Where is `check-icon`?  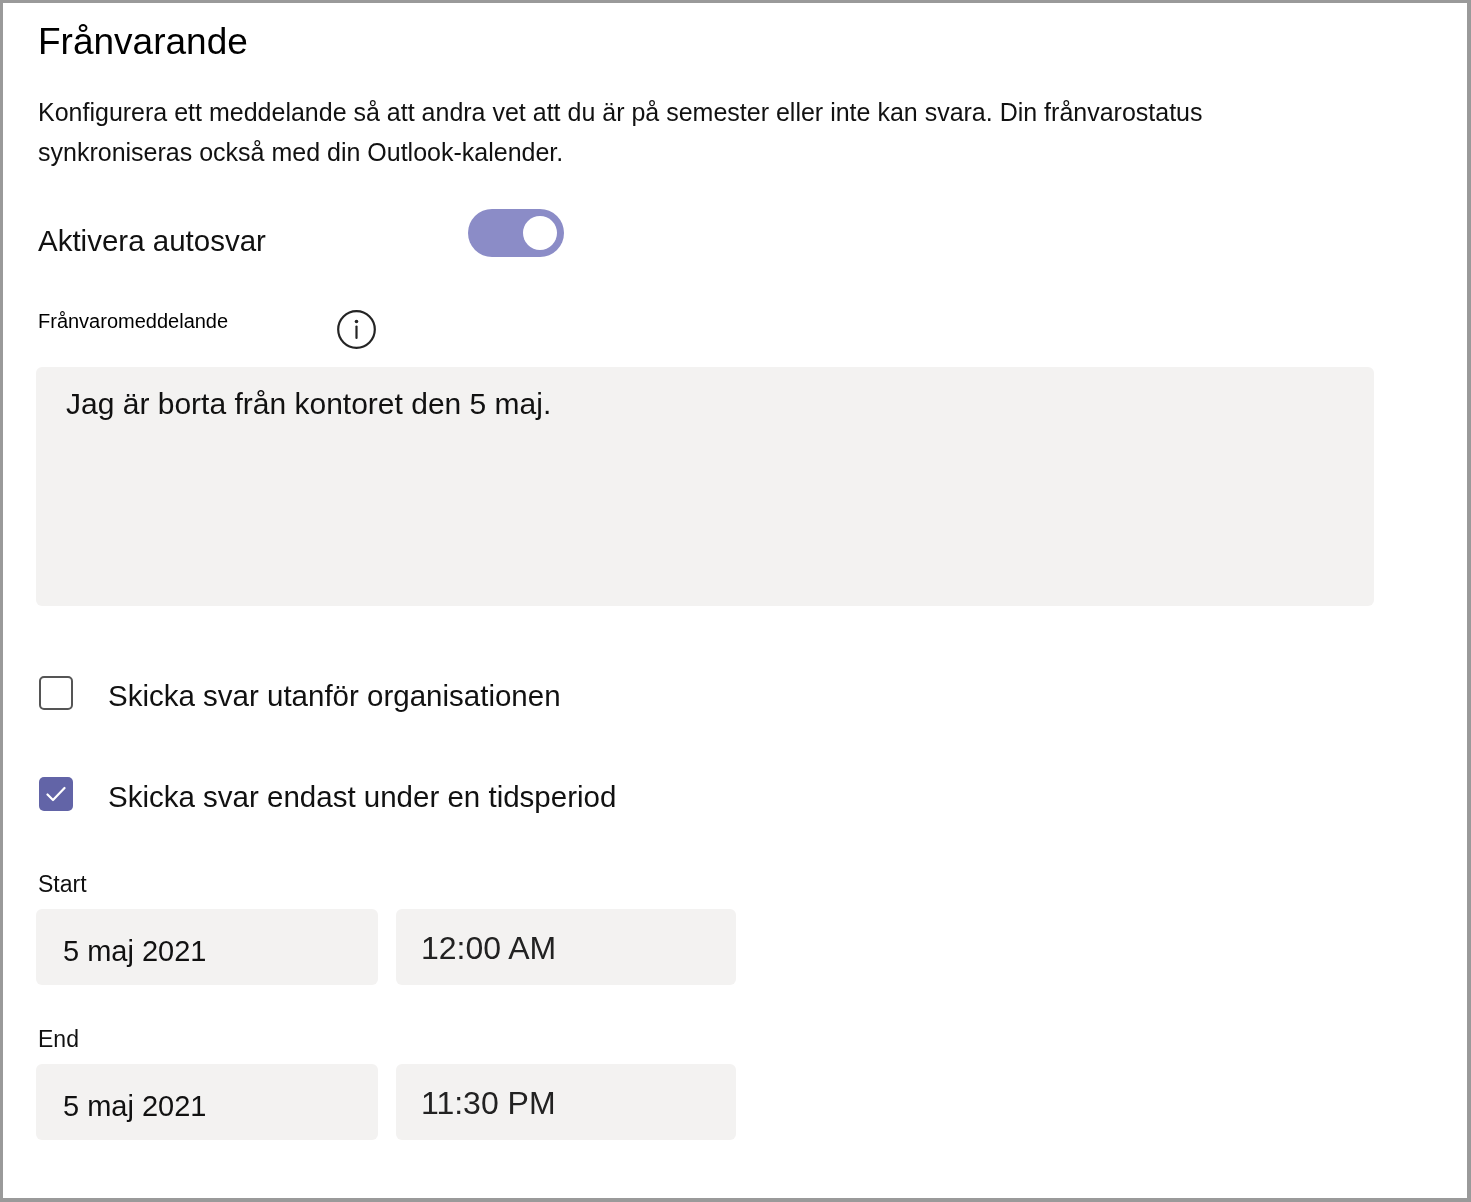 check-icon is located at coordinates (56, 794).